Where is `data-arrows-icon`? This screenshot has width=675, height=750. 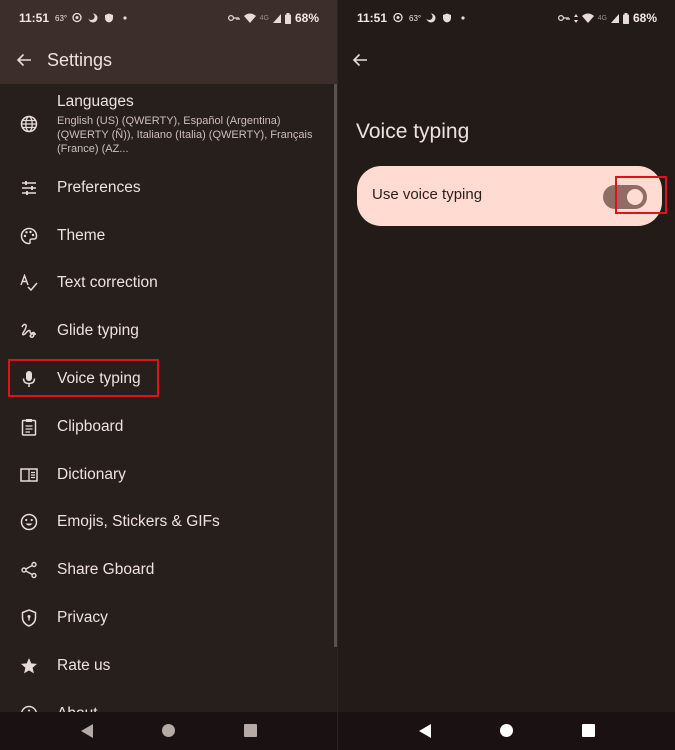
data-arrows-icon is located at coordinates (575, 18).